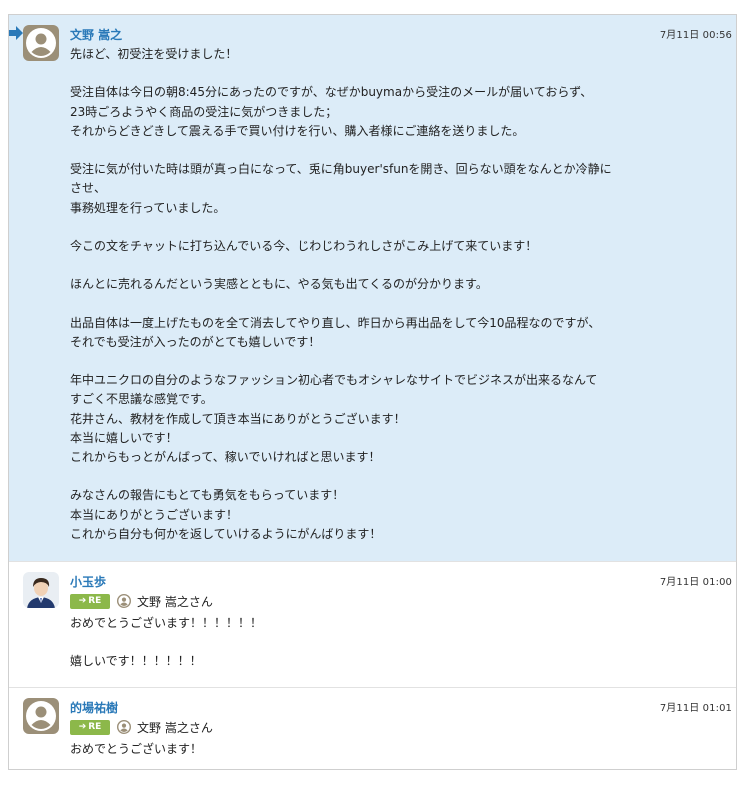 This screenshot has width=744, height=785. What do you see at coordinates (279, 284) in the screenshot?
I see `message-line: ほんとに売れるんだという実感とともに、やる気も出てくるのが分かります。` at bounding box center [279, 284].